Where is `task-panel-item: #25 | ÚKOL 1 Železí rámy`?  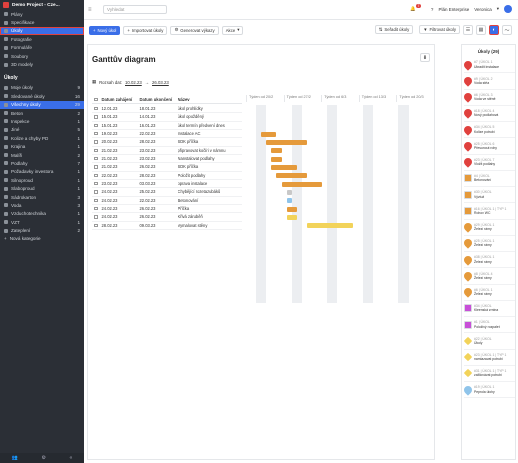
task-panel-item: #25 | ÚKOL 1 Železí rámy is located at coordinates (488, 244).